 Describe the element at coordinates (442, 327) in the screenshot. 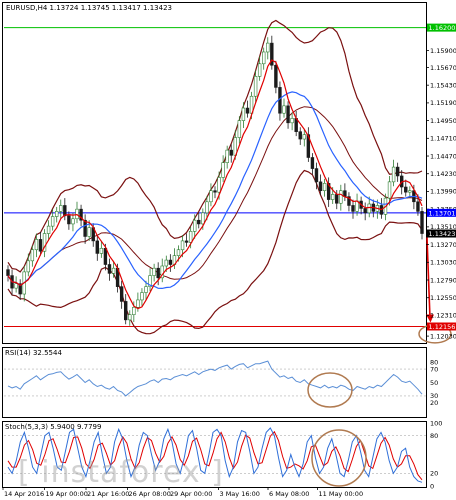

I see `price-tag-label: 1.12156` at that location.